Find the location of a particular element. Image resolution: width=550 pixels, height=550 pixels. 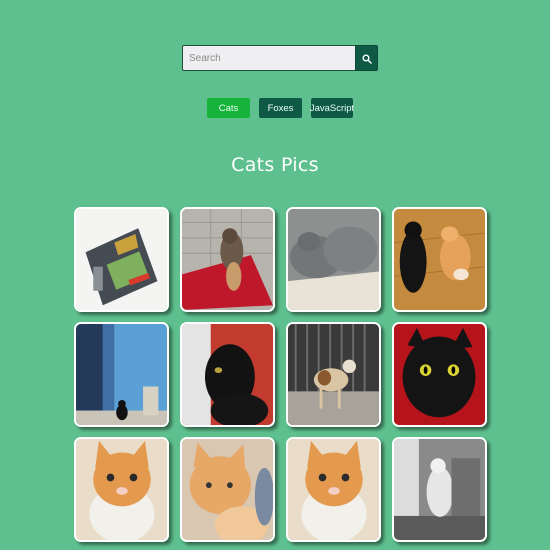

page-title: Cats Pics is located at coordinates (275, 165).